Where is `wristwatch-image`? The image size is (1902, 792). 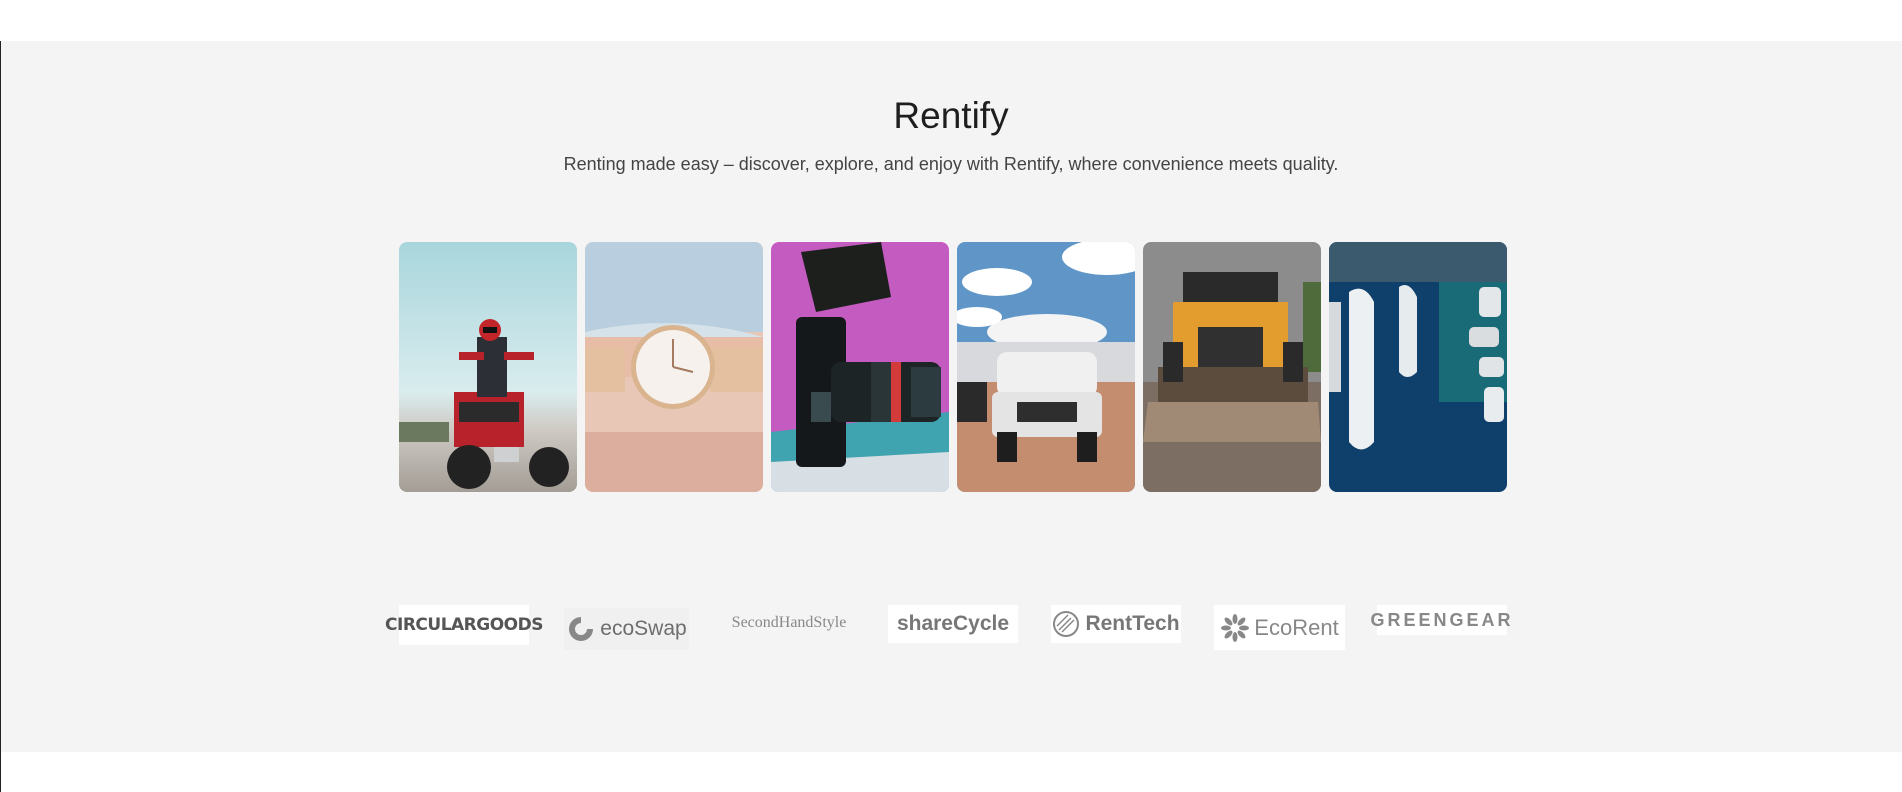
wristwatch-image is located at coordinates (674, 367).